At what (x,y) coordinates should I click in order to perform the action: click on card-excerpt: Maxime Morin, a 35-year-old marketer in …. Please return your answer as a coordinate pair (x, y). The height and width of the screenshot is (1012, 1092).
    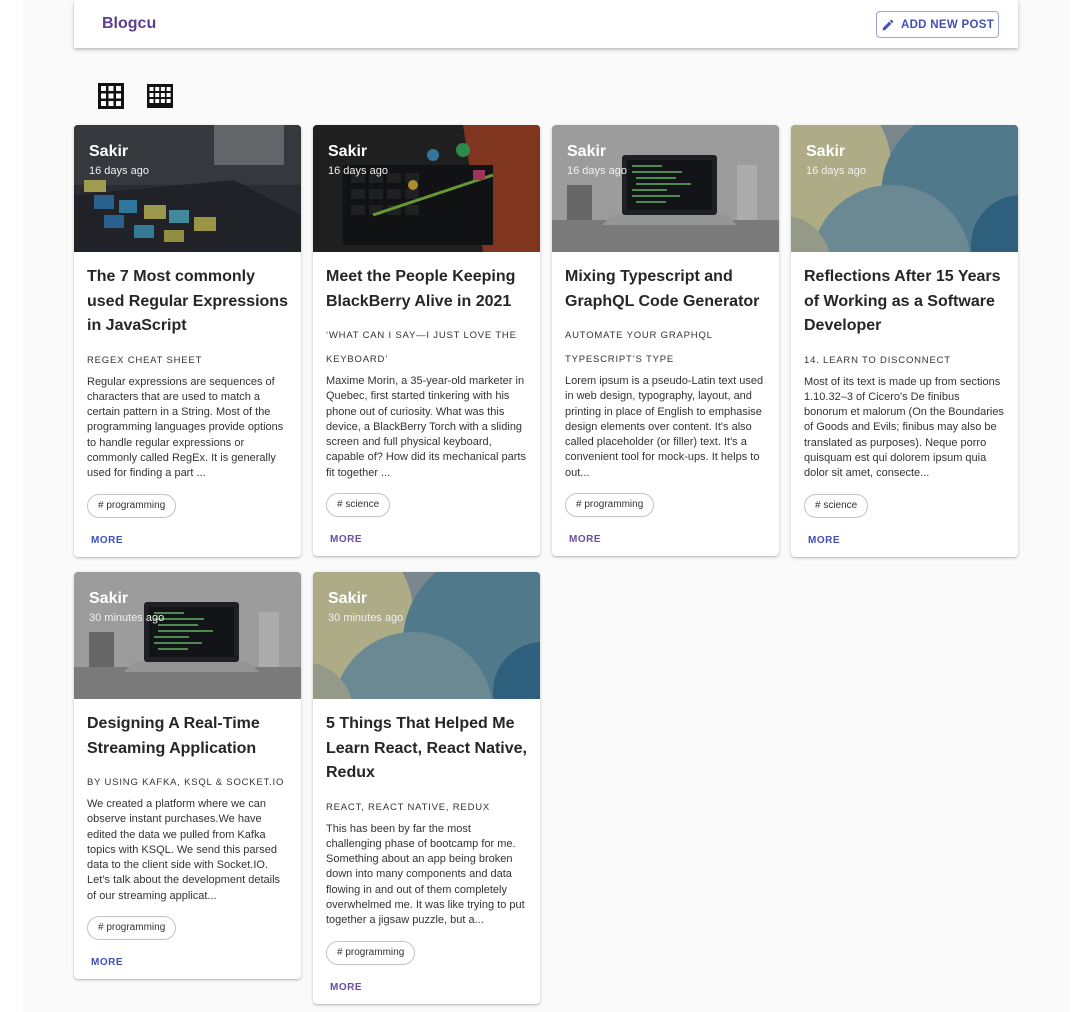
    Looking at the image, I should click on (426, 427).